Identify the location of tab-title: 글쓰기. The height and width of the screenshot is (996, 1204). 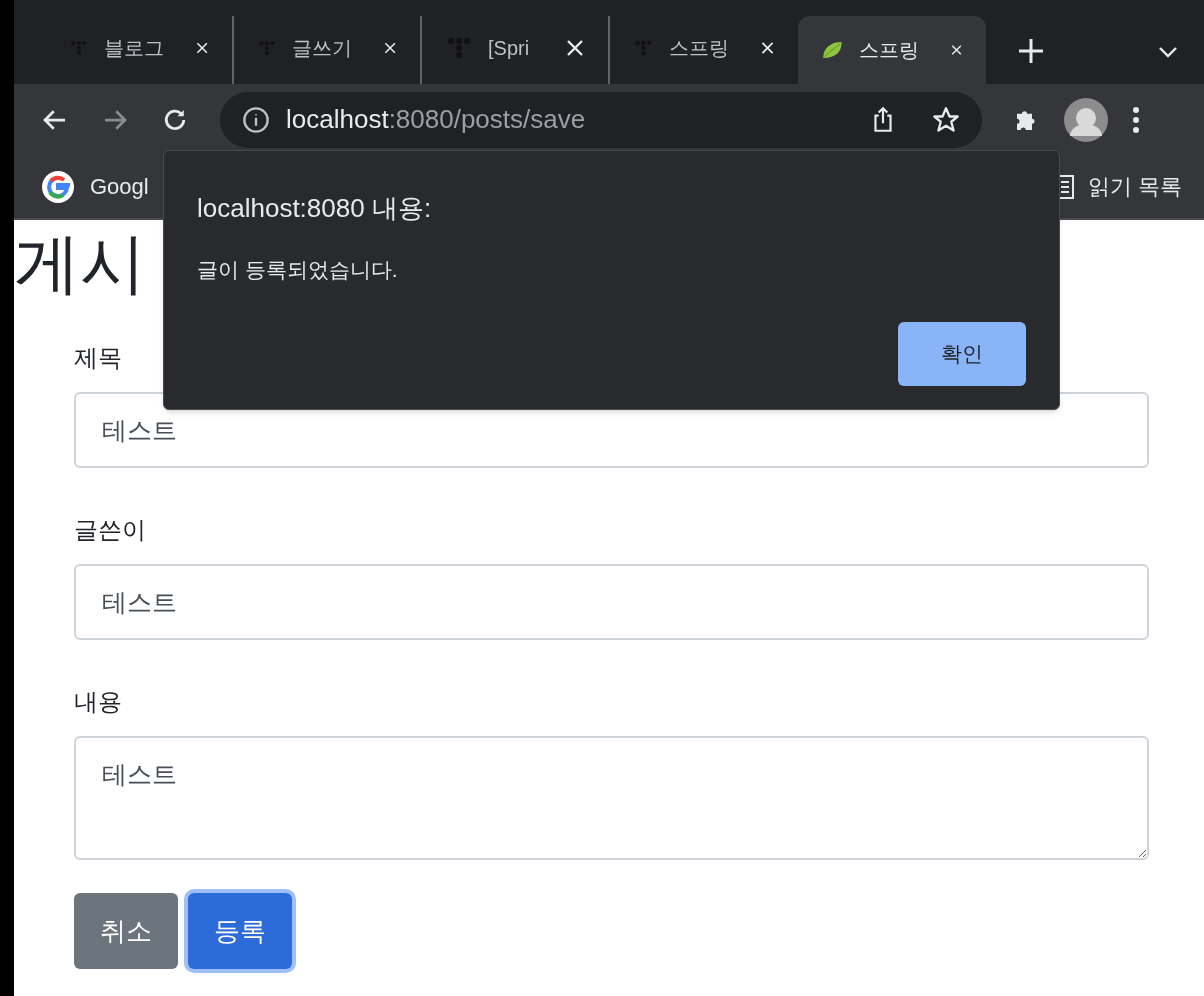
(321, 48).